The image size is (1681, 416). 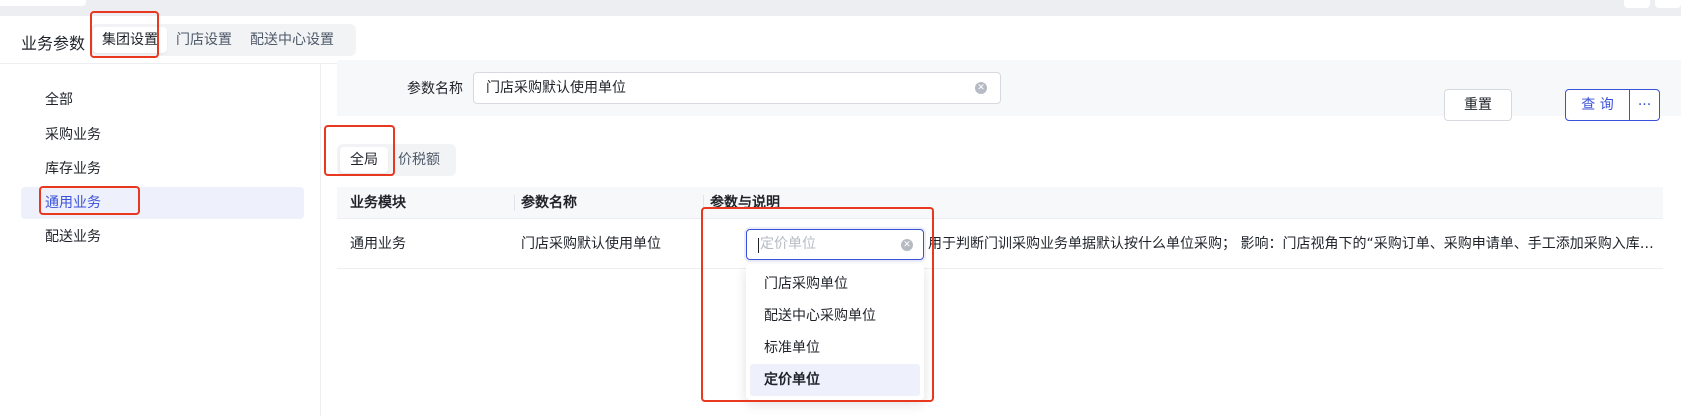 What do you see at coordinates (840, 8) in the screenshot?
I see `top-tab-strip` at bounding box center [840, 8].